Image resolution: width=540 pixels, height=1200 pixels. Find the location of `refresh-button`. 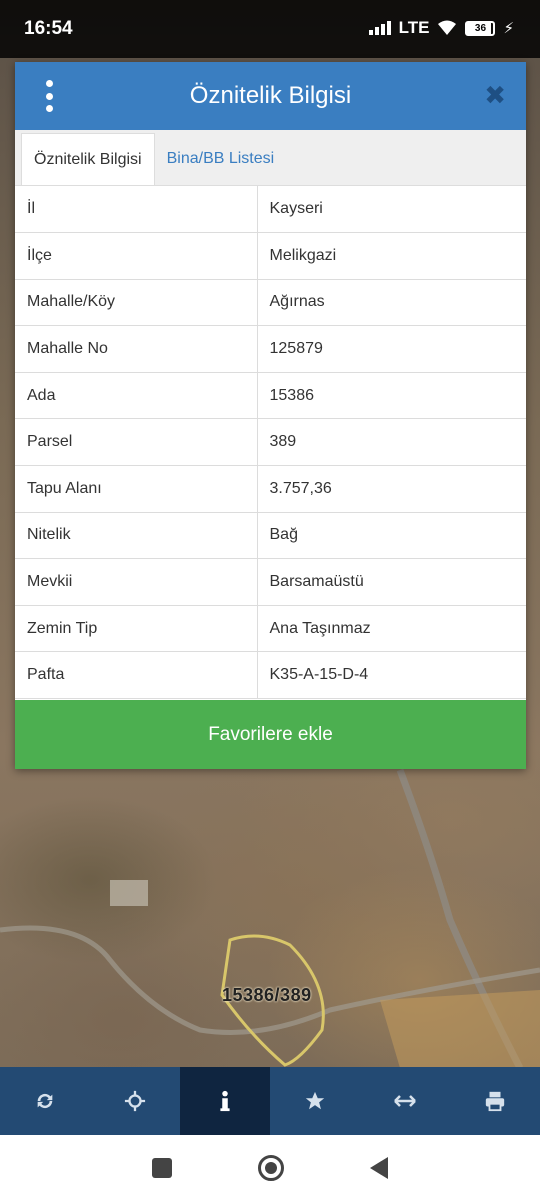

refresh-button is located at coordinates (45, 1101).